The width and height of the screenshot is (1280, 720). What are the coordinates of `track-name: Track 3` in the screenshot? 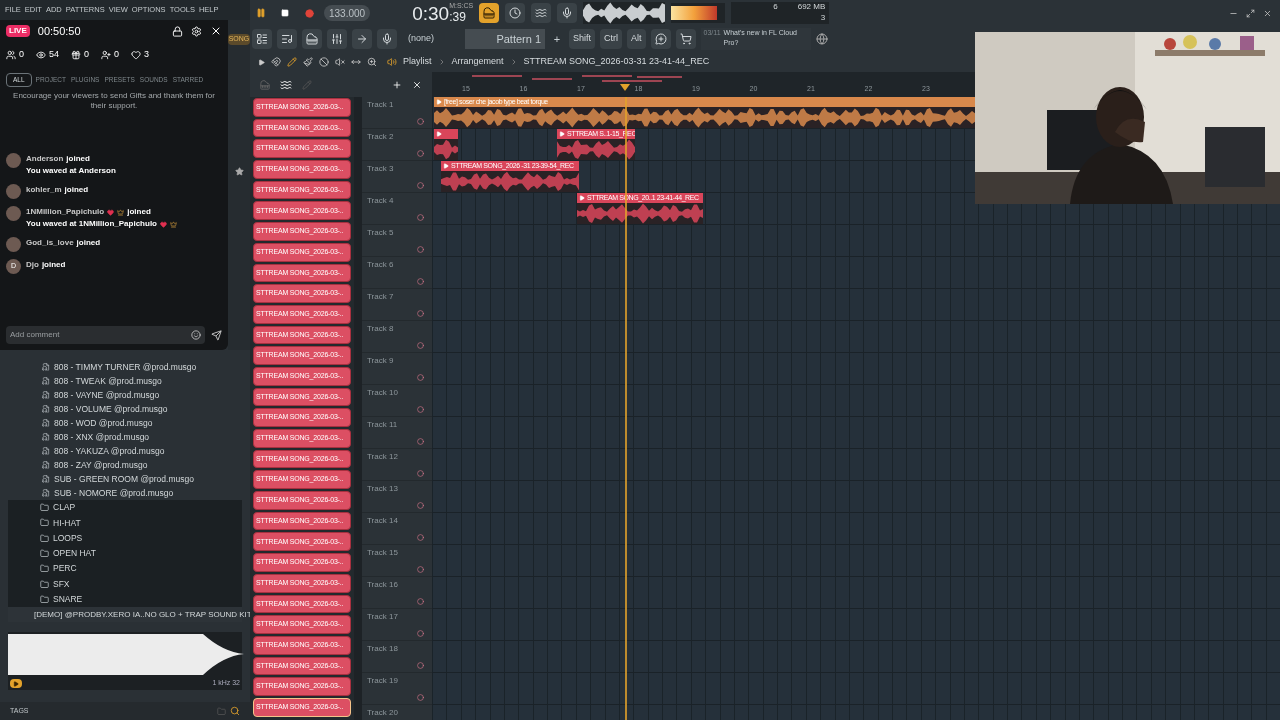 It's located at (380, 169).